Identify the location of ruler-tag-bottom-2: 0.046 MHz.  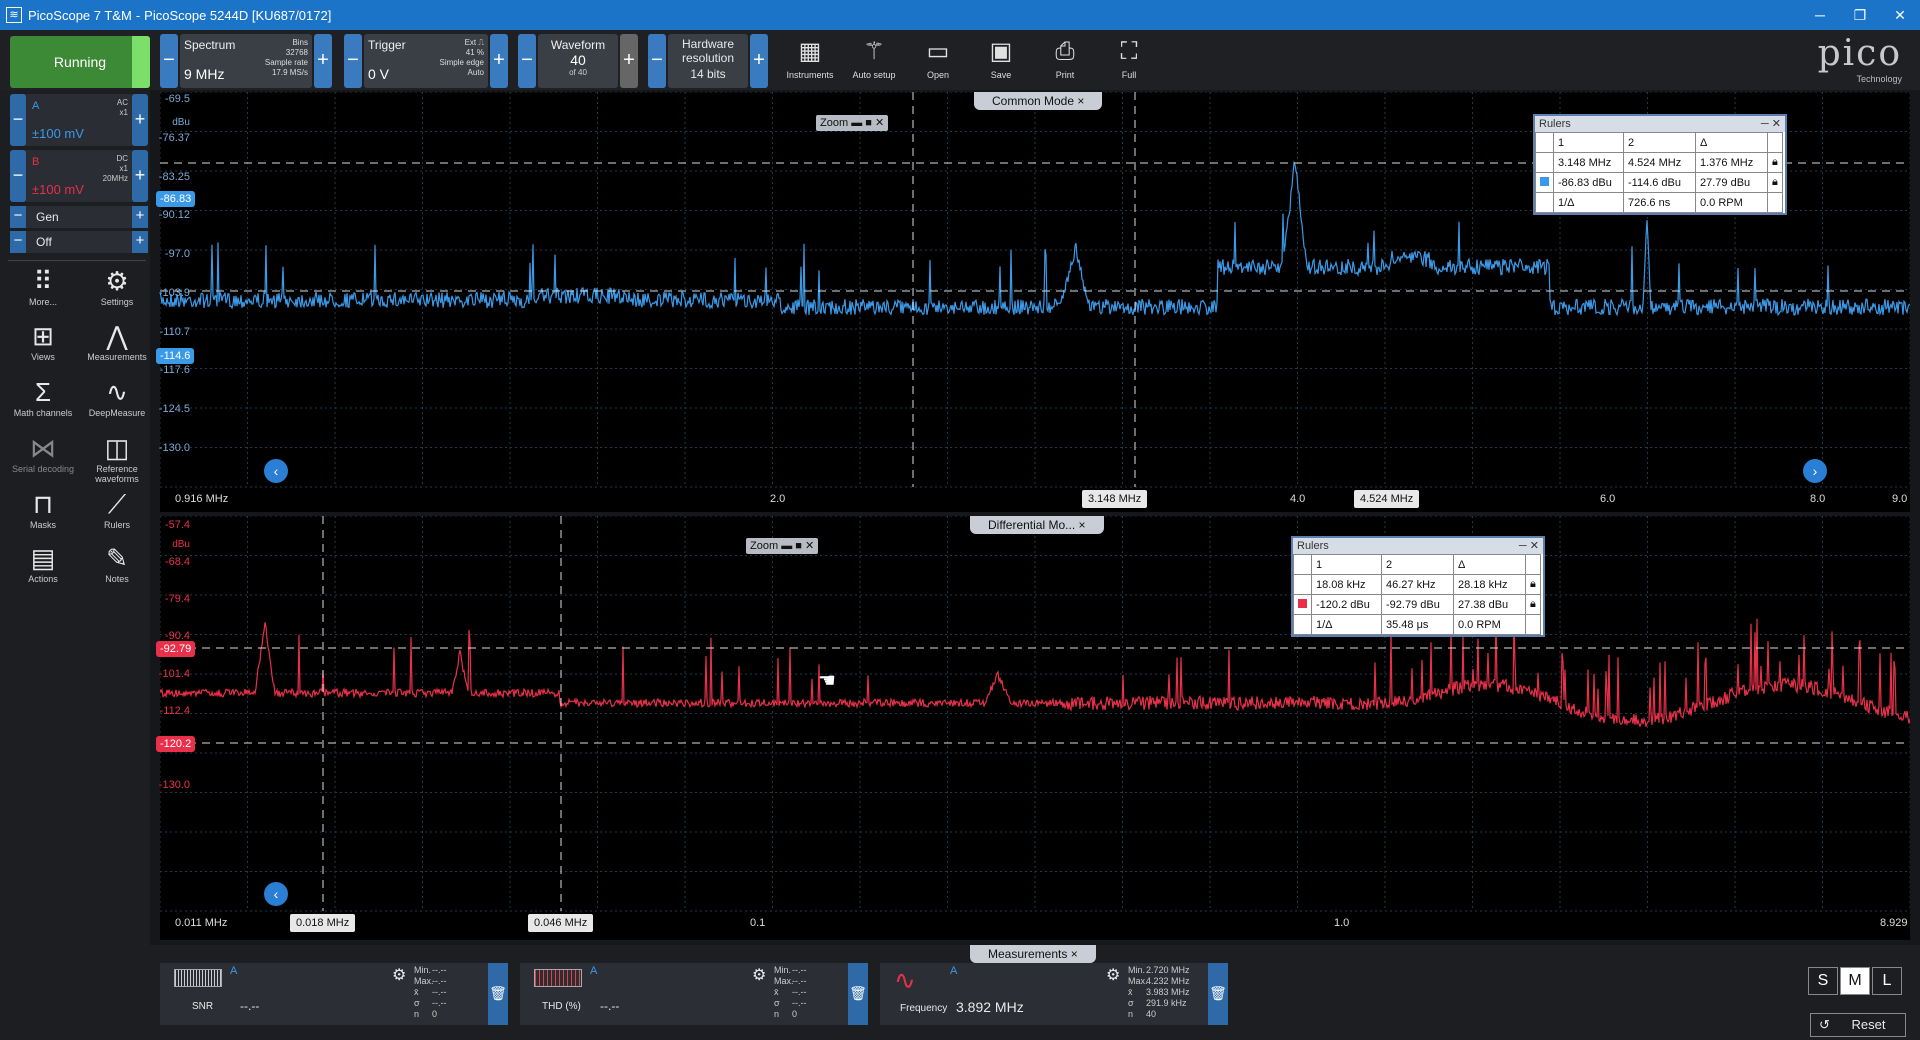
(561, 923).